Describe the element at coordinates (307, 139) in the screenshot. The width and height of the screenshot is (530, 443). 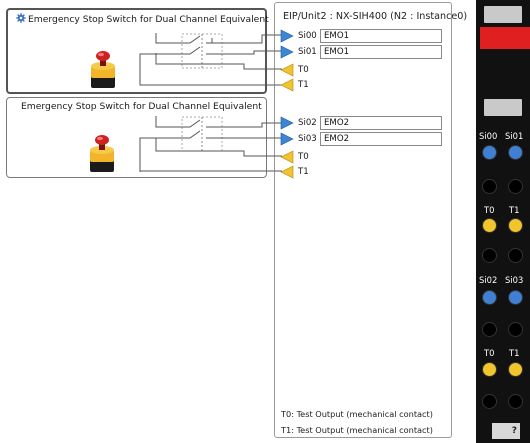
I see `port-label-si03: Si03` at that location.